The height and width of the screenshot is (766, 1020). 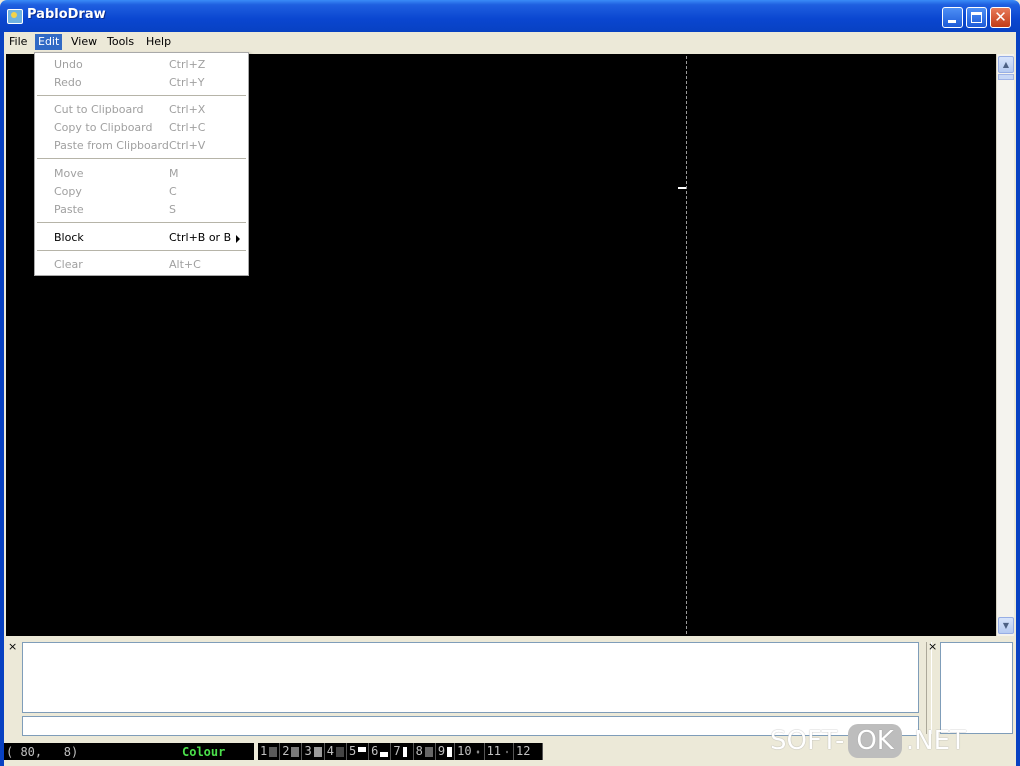 What do you see at coordinates (141, 264) in the screenshot?
I see `menu-item-clear: Clear Alt+C` at bounding box center [141, 264].